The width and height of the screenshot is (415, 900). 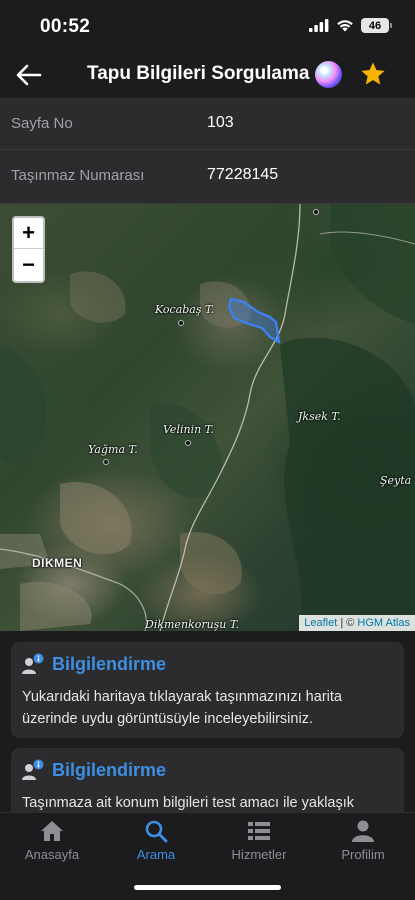 What do you see at coordinates (363, 831) in the screenshot?
I see `person-icon` at bounding box center [363, 831].